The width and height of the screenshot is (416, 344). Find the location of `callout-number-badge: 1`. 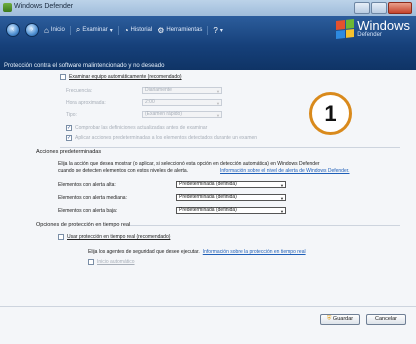

callout-number-badge: 1 is located at coordinates (330, 113).